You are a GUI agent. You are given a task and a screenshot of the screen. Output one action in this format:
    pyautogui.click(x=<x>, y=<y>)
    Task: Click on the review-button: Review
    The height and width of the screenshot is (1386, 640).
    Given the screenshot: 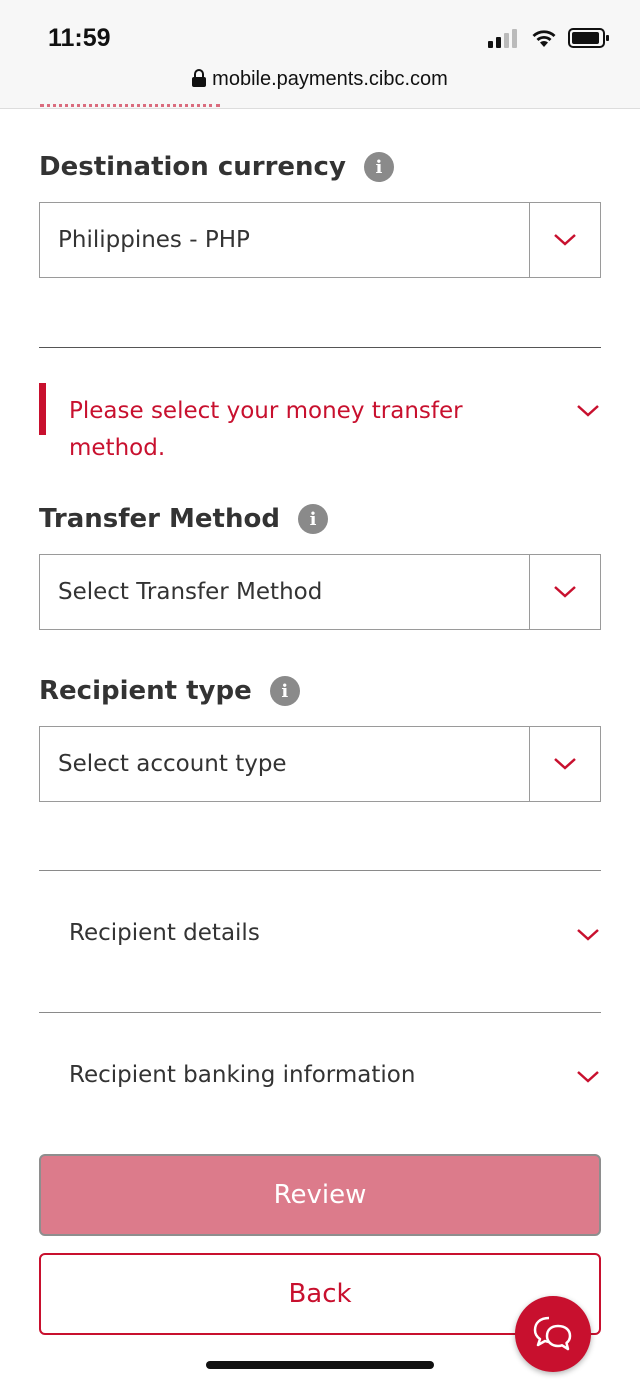 What is the action you would take?
    pyautogui.click(x=320, y=1195)
    